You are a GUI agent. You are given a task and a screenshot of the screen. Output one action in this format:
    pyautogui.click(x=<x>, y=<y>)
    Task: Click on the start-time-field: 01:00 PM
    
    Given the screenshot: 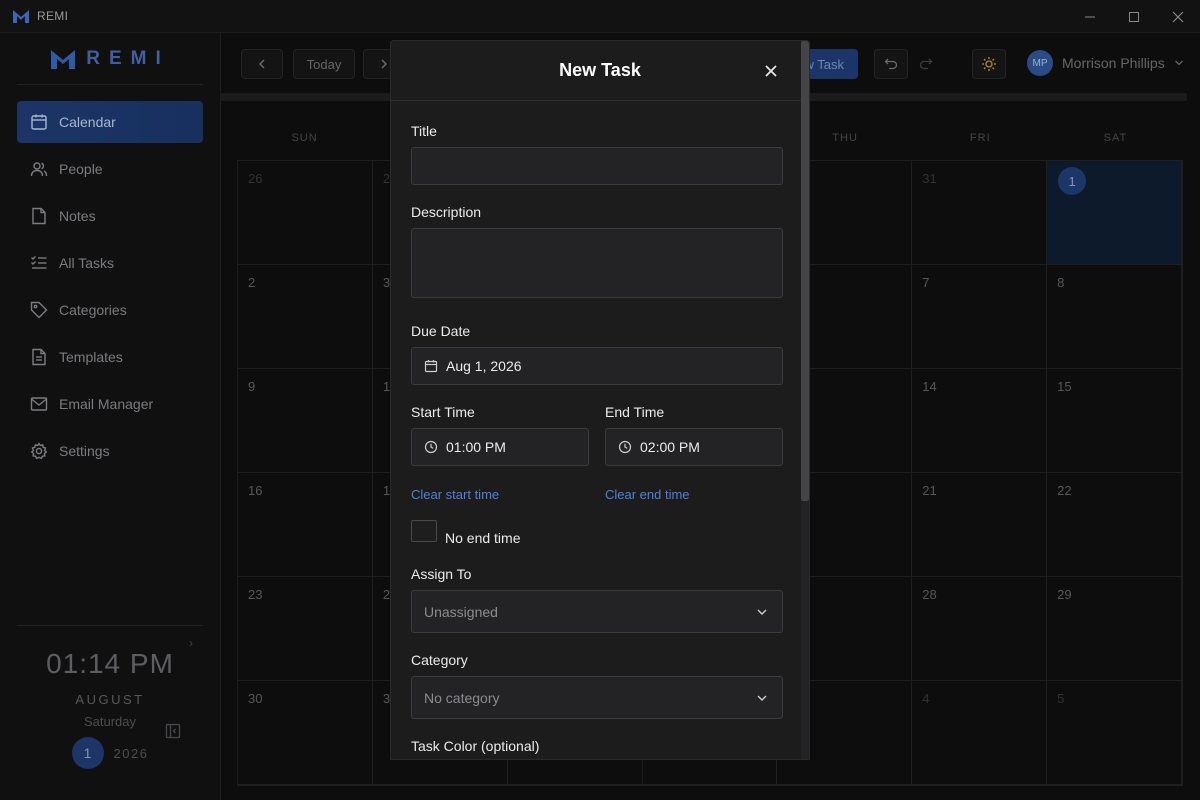 What is the action you would take?
    pyautogui.click(x=500, y=447)
    